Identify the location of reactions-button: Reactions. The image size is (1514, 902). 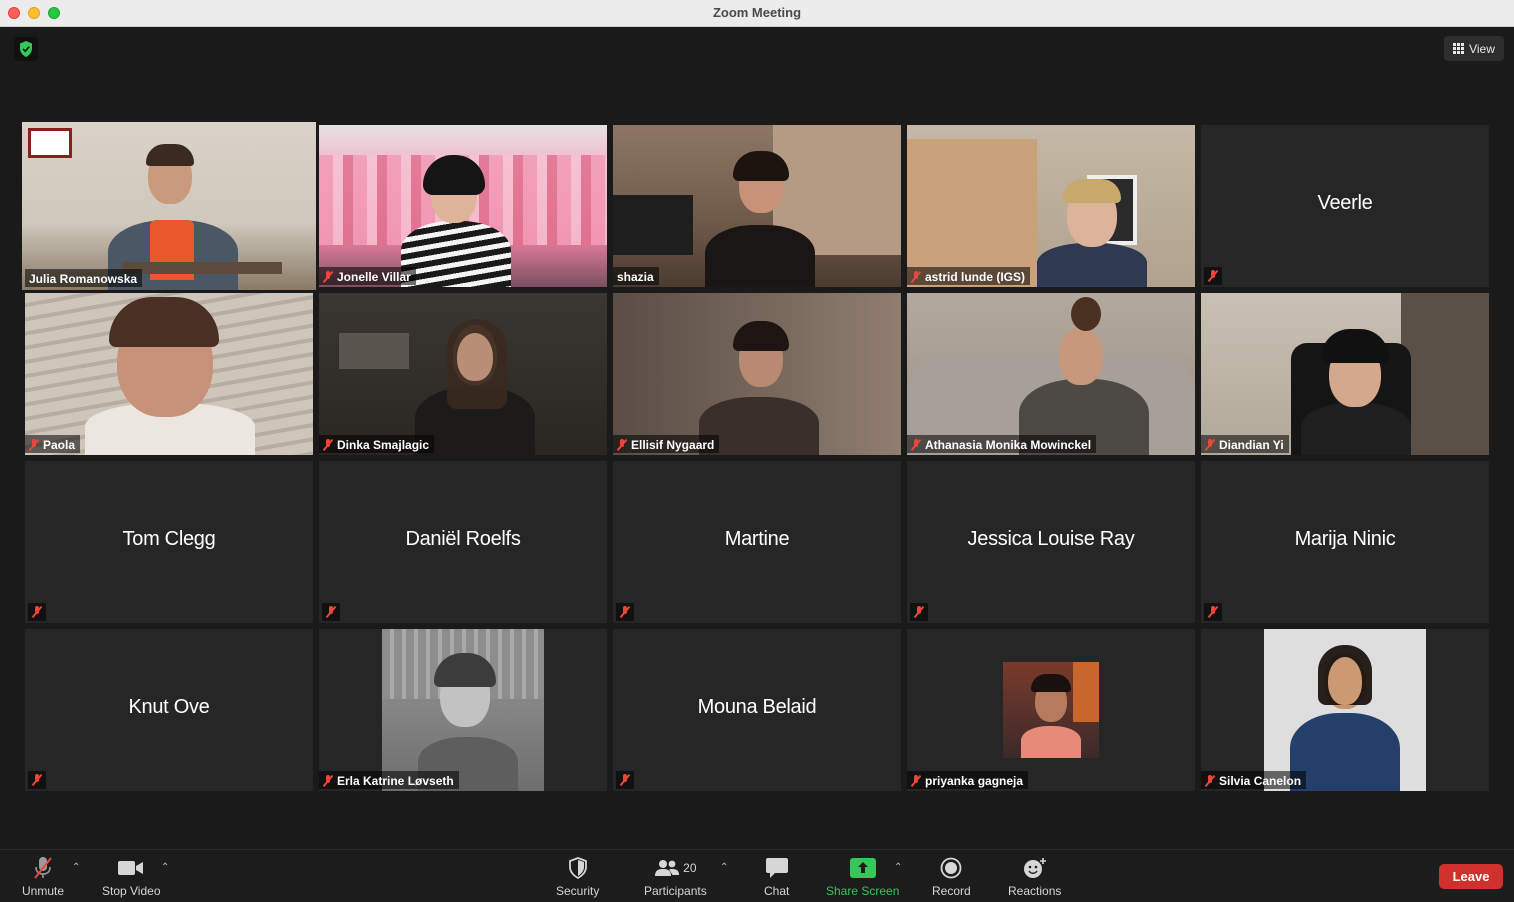
(1034, 877).